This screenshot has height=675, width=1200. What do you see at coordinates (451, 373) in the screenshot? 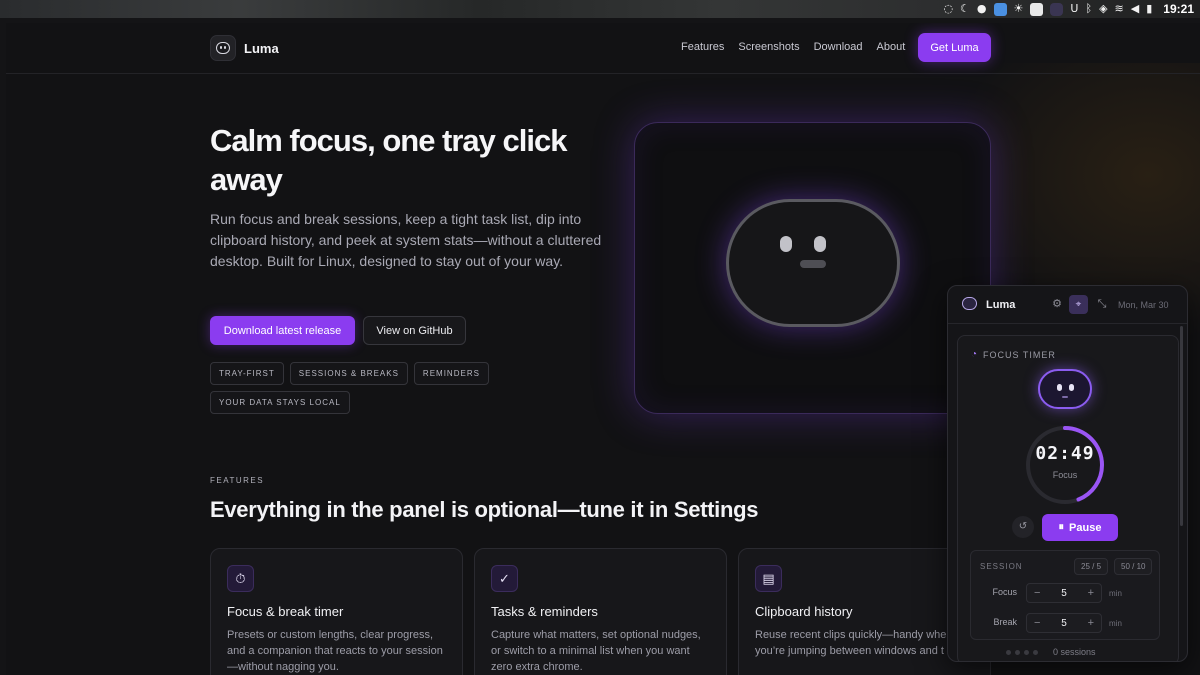
I see `tag: REMINDERS` at bounding box center [451, 373].